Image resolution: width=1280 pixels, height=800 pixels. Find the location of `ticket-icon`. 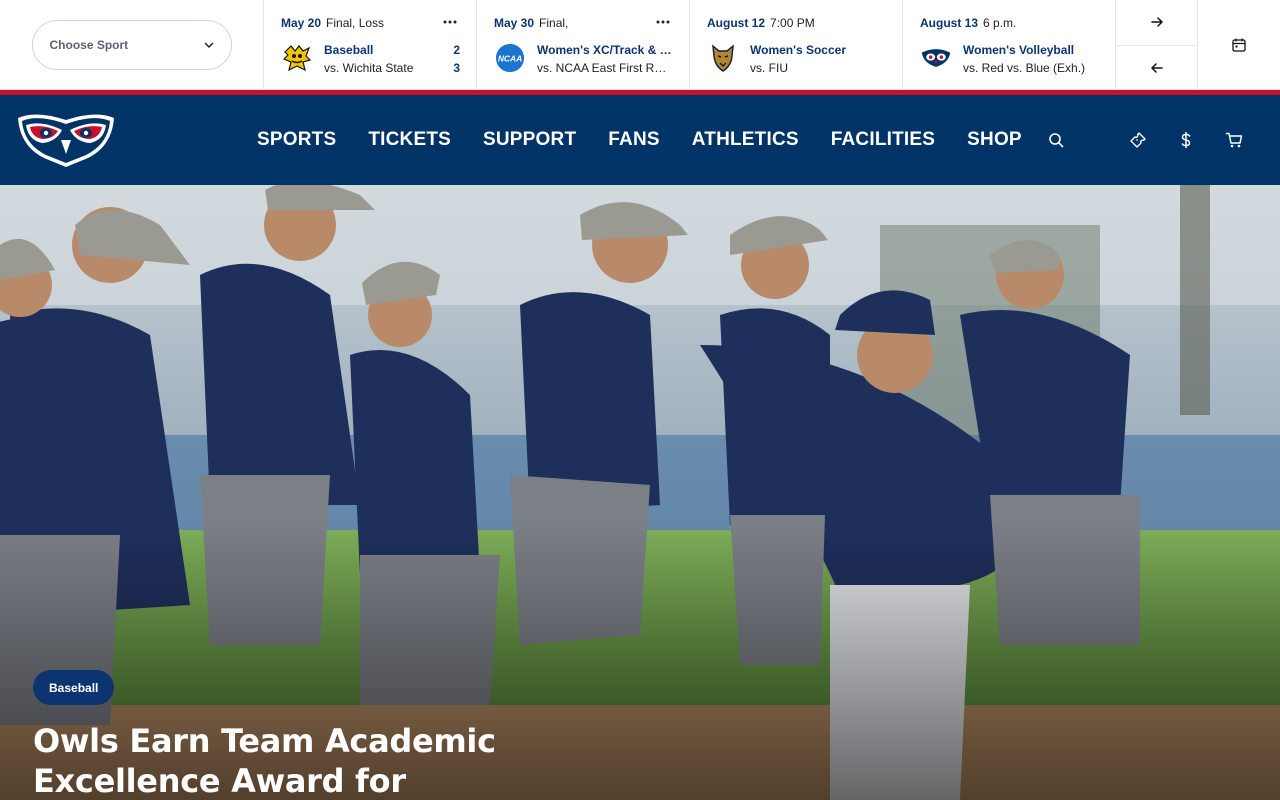

ticket-icon is located at coordinates (1138, 140).